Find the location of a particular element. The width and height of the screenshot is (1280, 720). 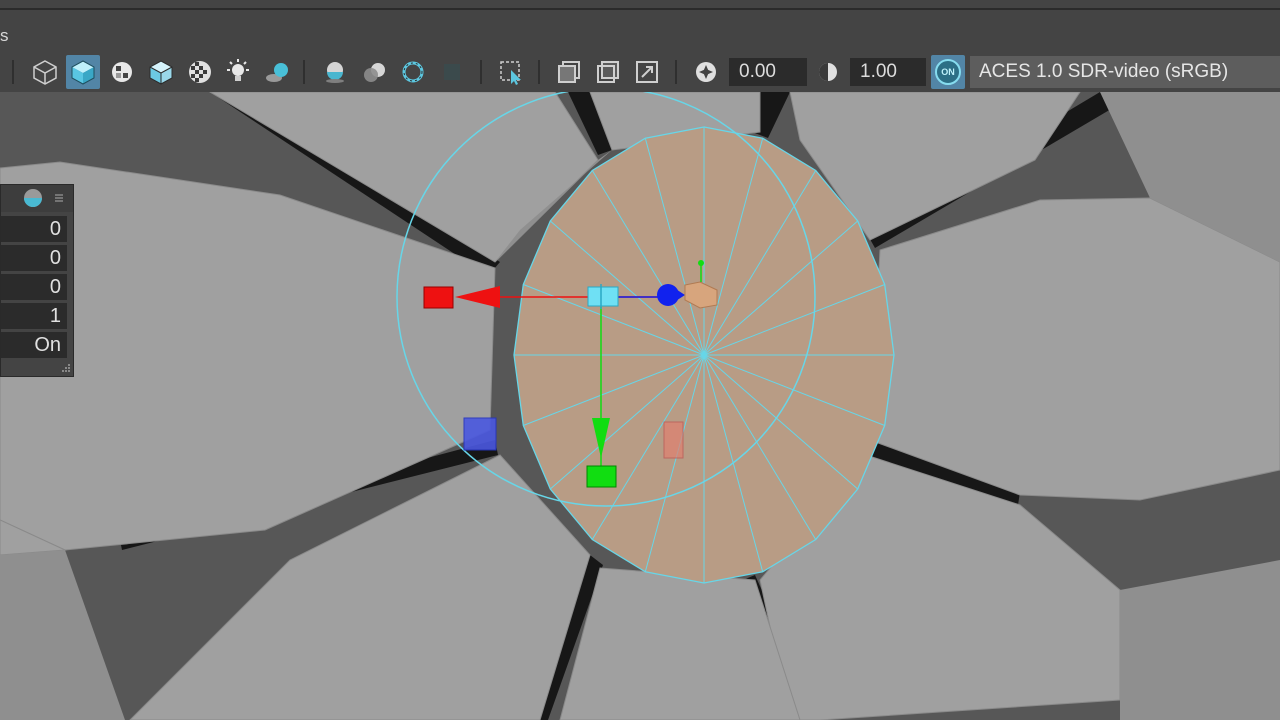

xray-icon is located at coordinates (569, 72).